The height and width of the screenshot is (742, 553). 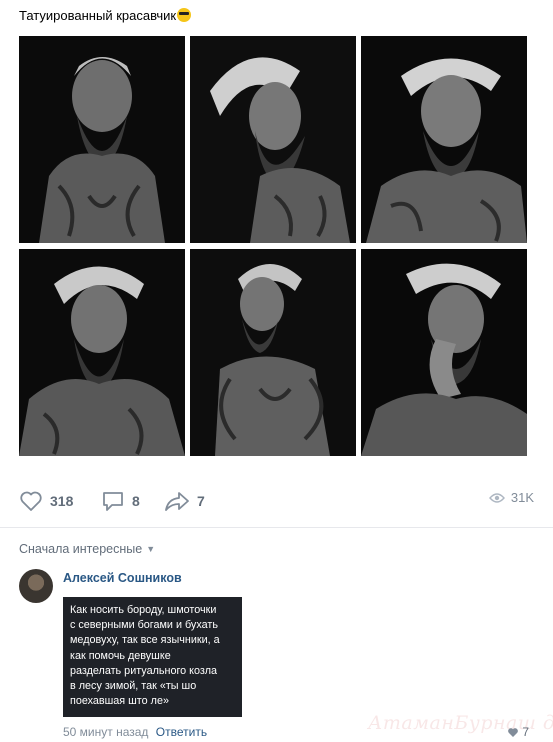 I want to click on share-button: 7, so click(x=184, y=501).